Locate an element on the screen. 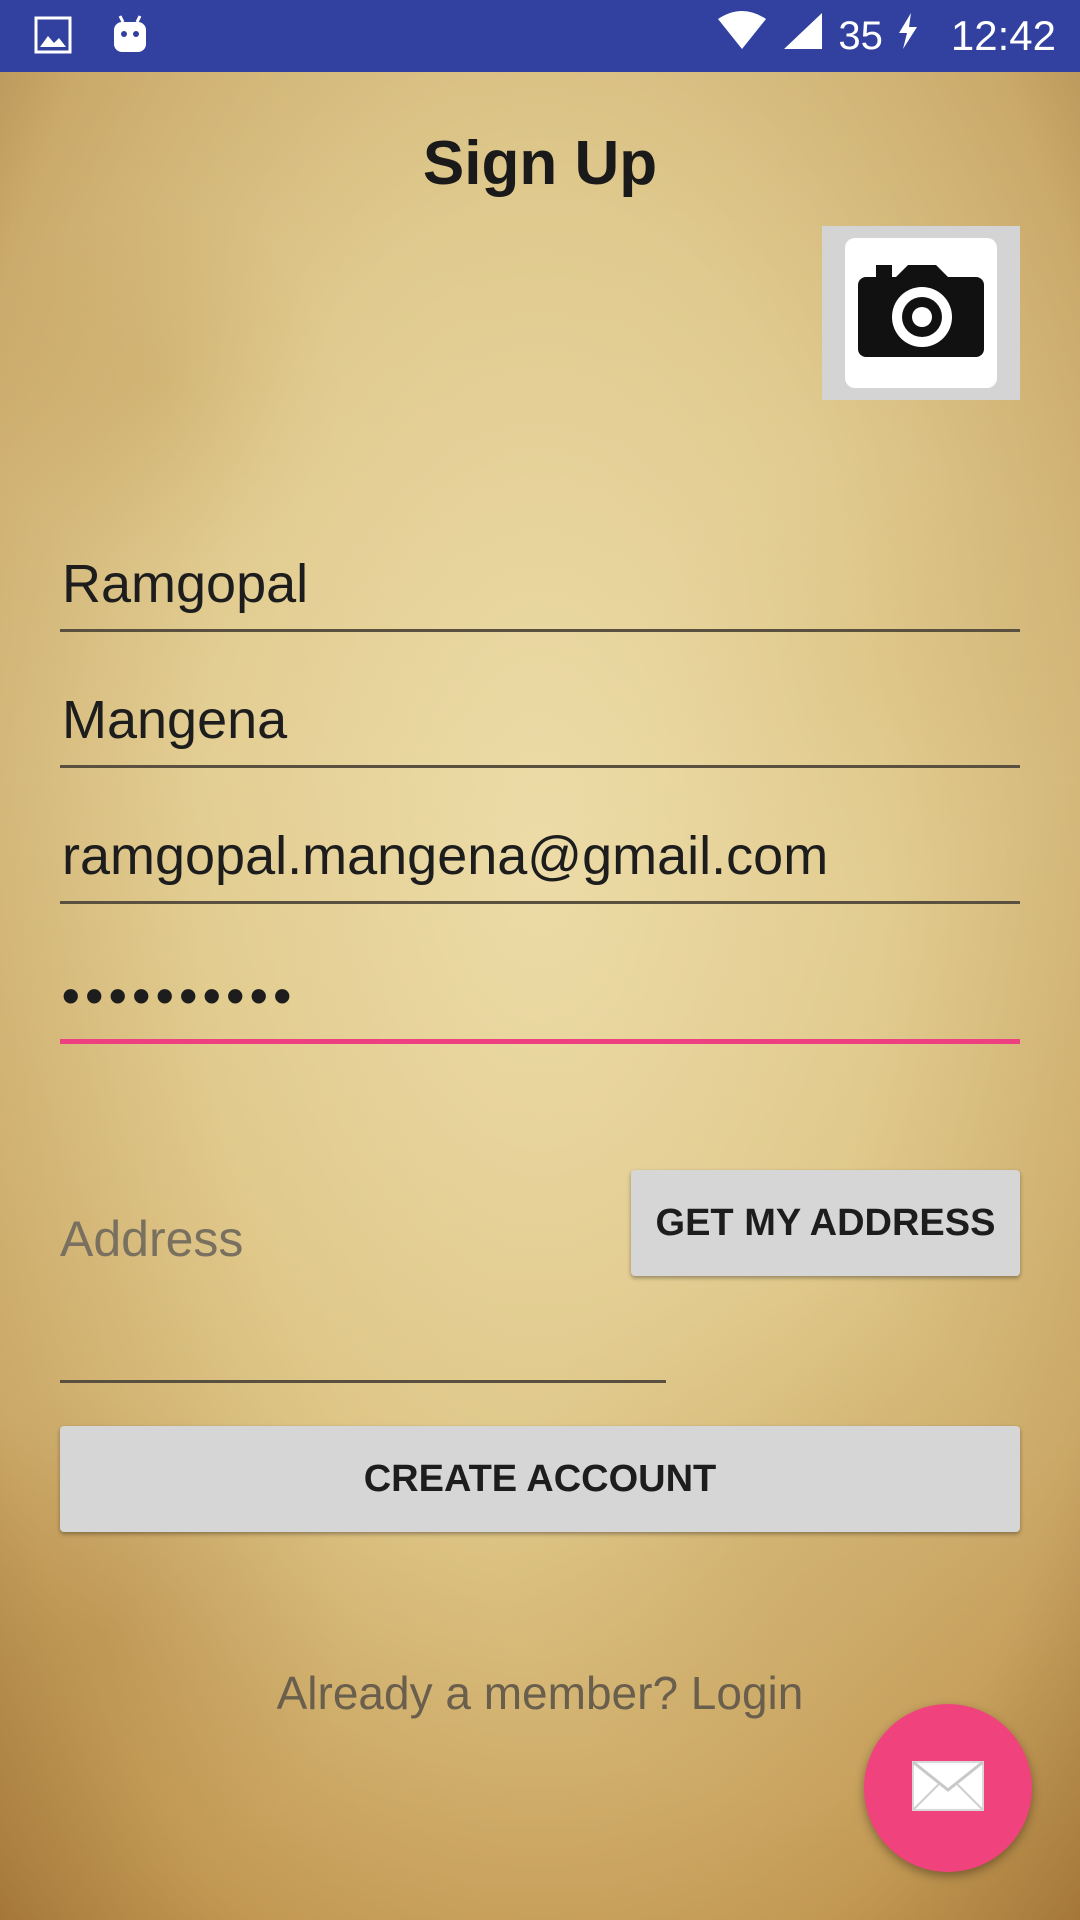 The image size is (1080, 1920). last-name-value: Mangena is located at coordinates (175, 720).